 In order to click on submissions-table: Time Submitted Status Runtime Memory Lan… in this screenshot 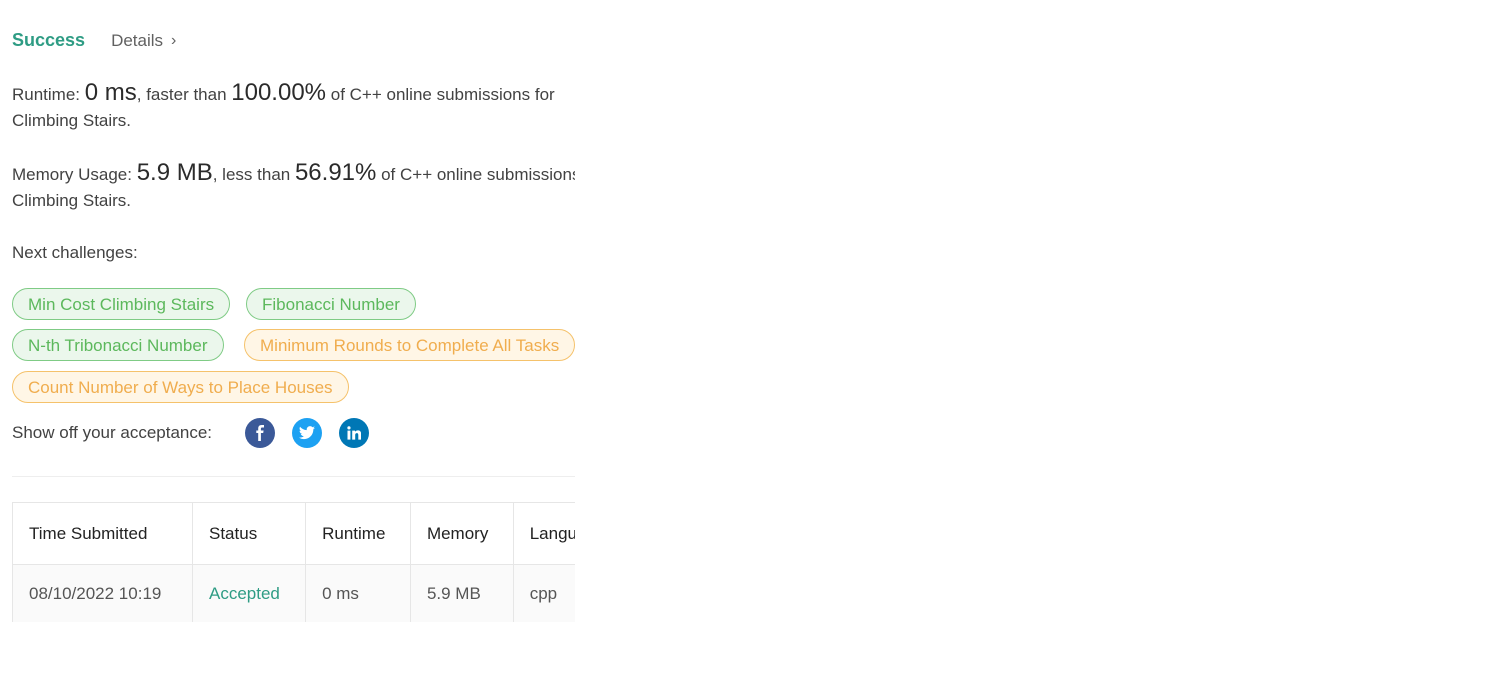, I will do `click(293, 562)`.